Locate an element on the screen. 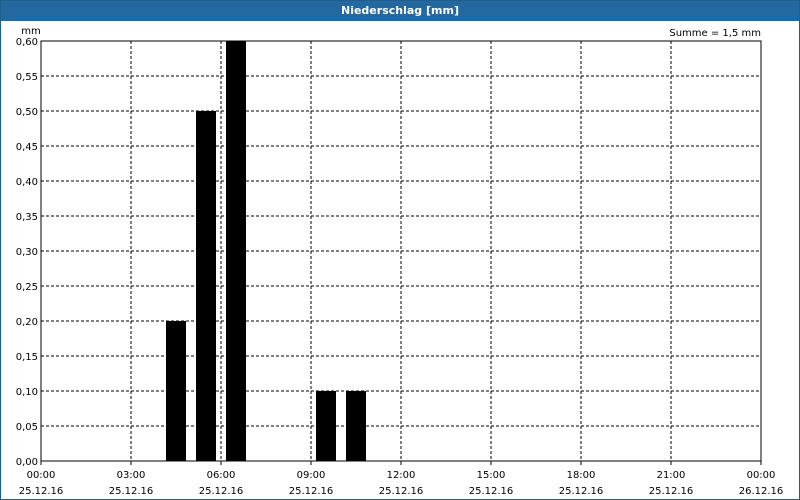  x-tick-date-label: 26.12.16 is located at coordinates (761, 491).